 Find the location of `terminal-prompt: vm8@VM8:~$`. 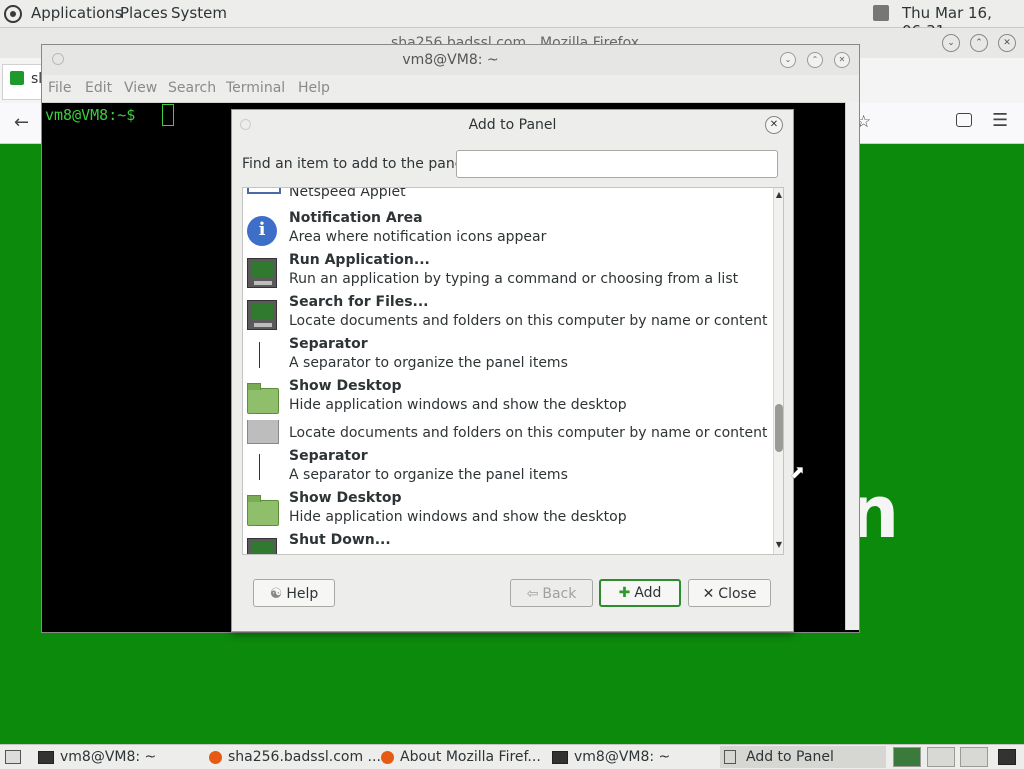

terminal-prompt: vm8@VM8:~$ is located at coordinates (90, 115).